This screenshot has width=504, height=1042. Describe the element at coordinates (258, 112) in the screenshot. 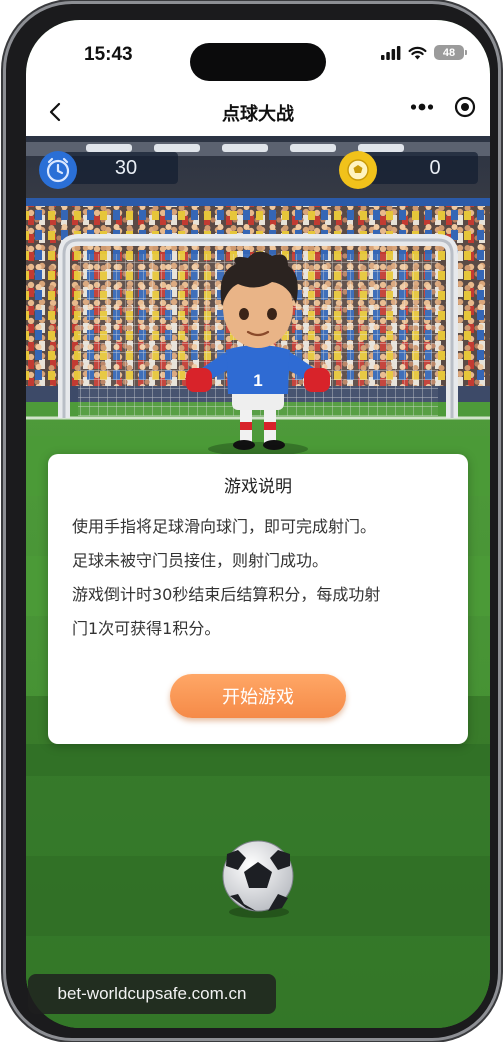

I see `nav-bar: 点球大战` at that location.